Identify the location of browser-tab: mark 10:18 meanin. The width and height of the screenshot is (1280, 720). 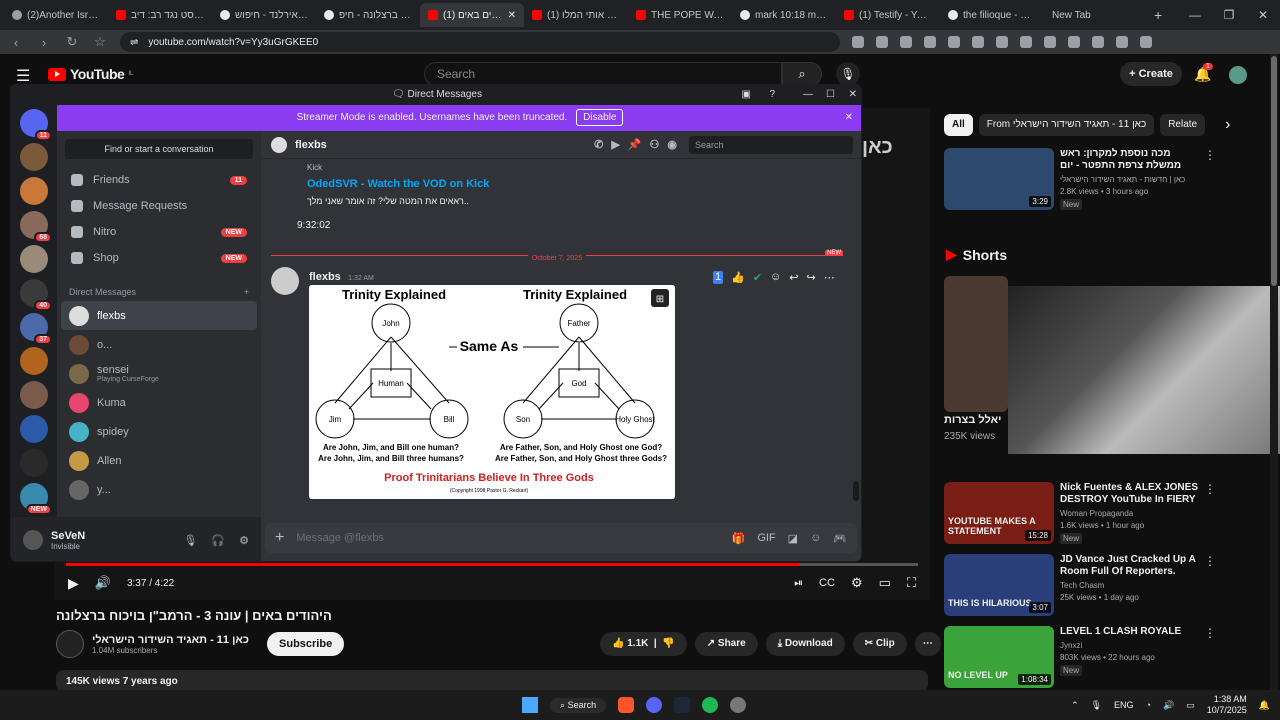
(784, 15).